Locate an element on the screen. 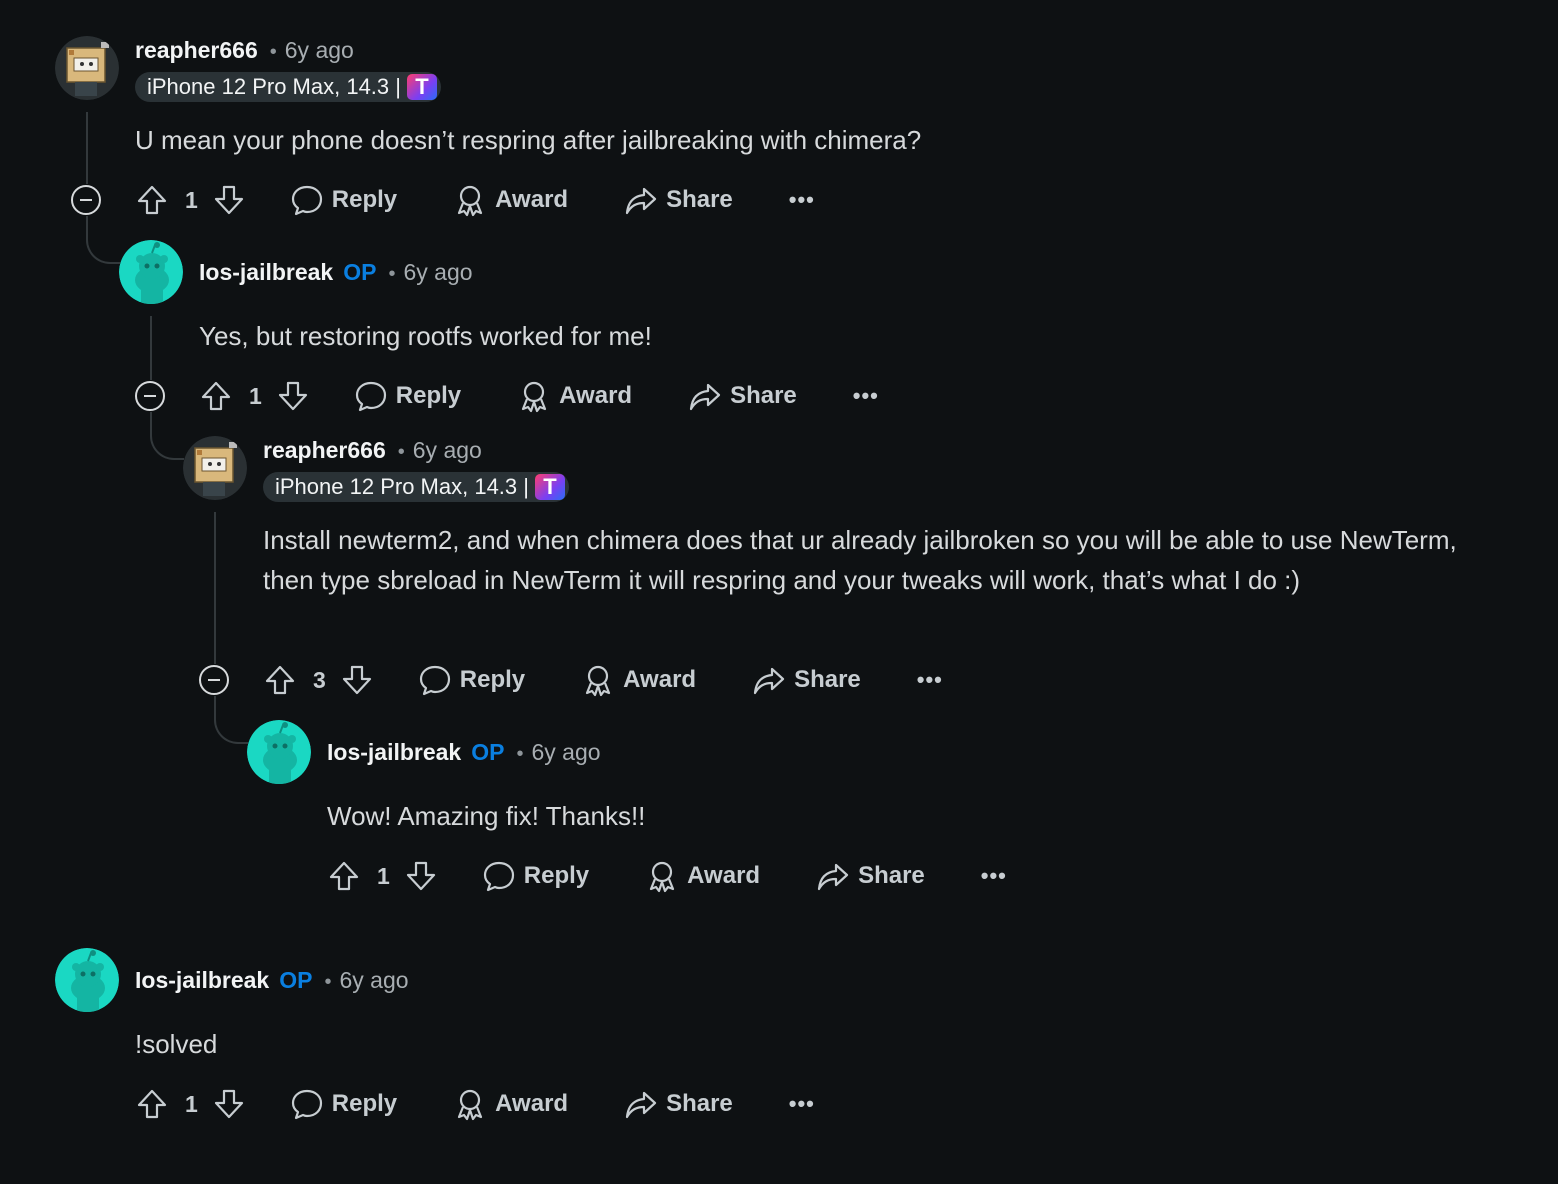  user-flair: iPhone 12 Pro Max, 14.3 | T is located at coordinates (416, 487).